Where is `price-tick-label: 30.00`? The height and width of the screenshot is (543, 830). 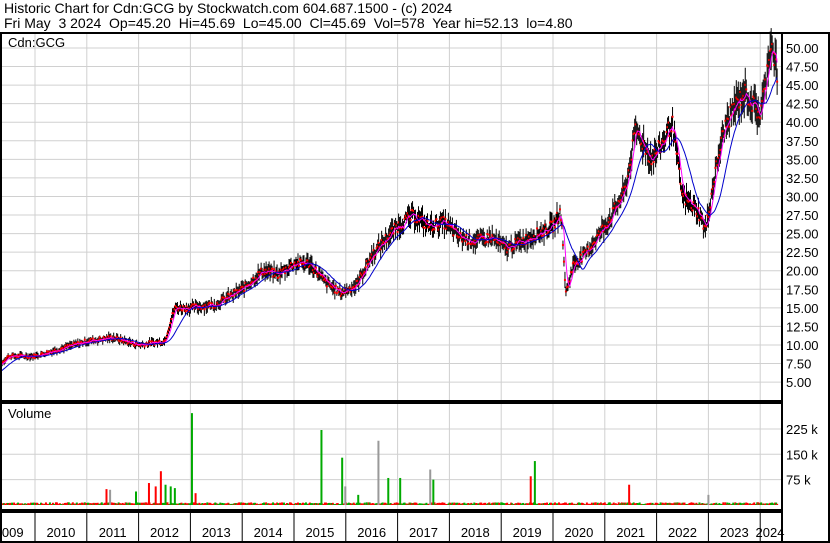
price-tick-label: 30.00 is located at coordinates (802, 196).